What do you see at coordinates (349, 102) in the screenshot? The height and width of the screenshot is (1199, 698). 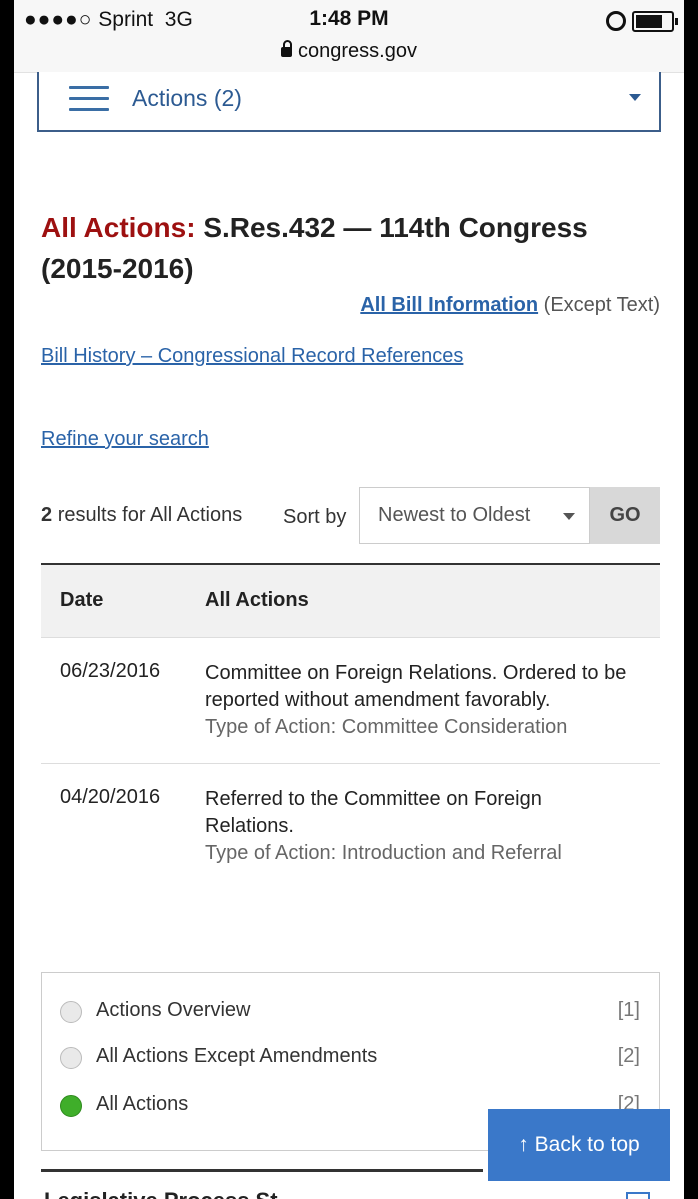 I see `actions-dropdown: Actions (2)` at bounding box center [349, 102].